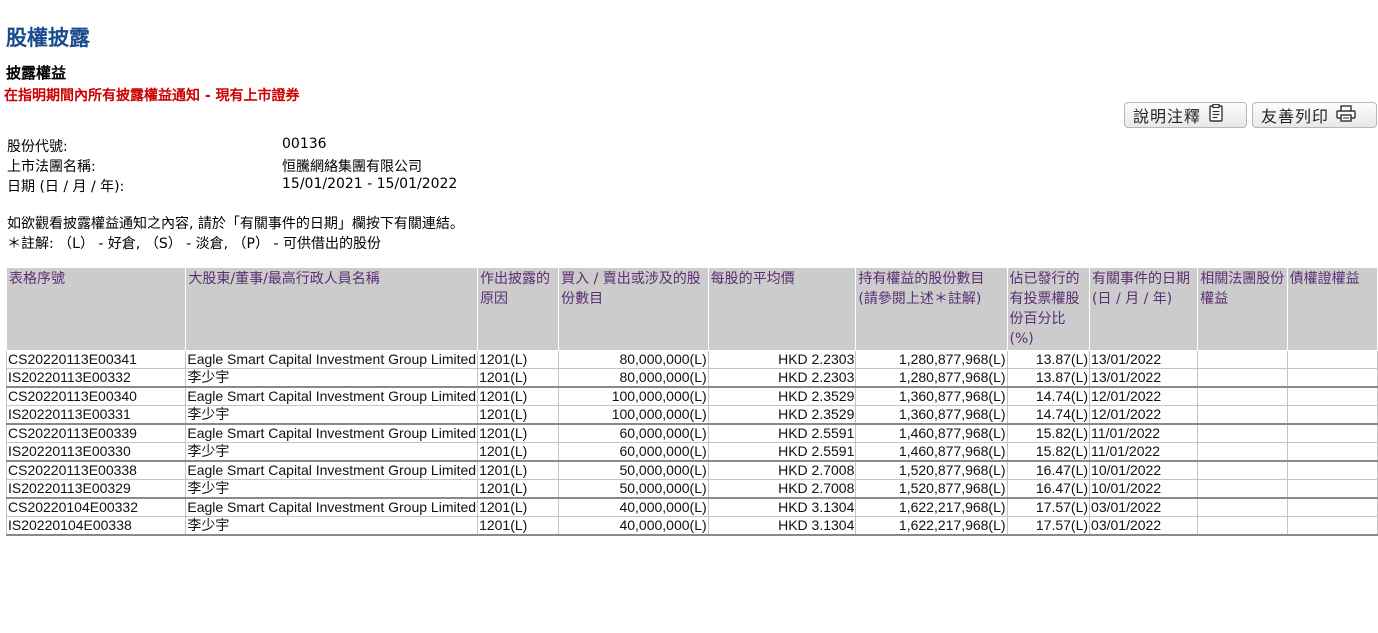  Describe the element at coordinates (1048, 507) in the screenshot. I see `percentage: 17.57(L)` at that location.